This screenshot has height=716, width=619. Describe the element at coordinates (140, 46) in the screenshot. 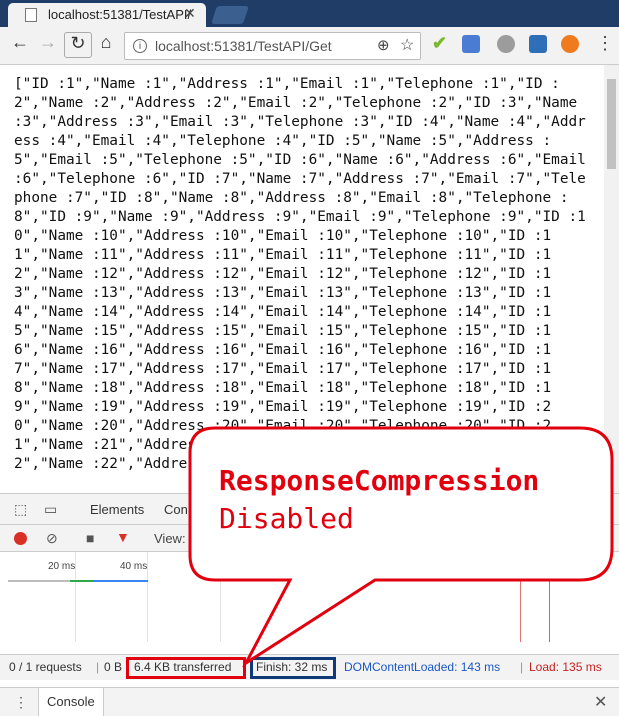

I see `info-icon: i` at that location.